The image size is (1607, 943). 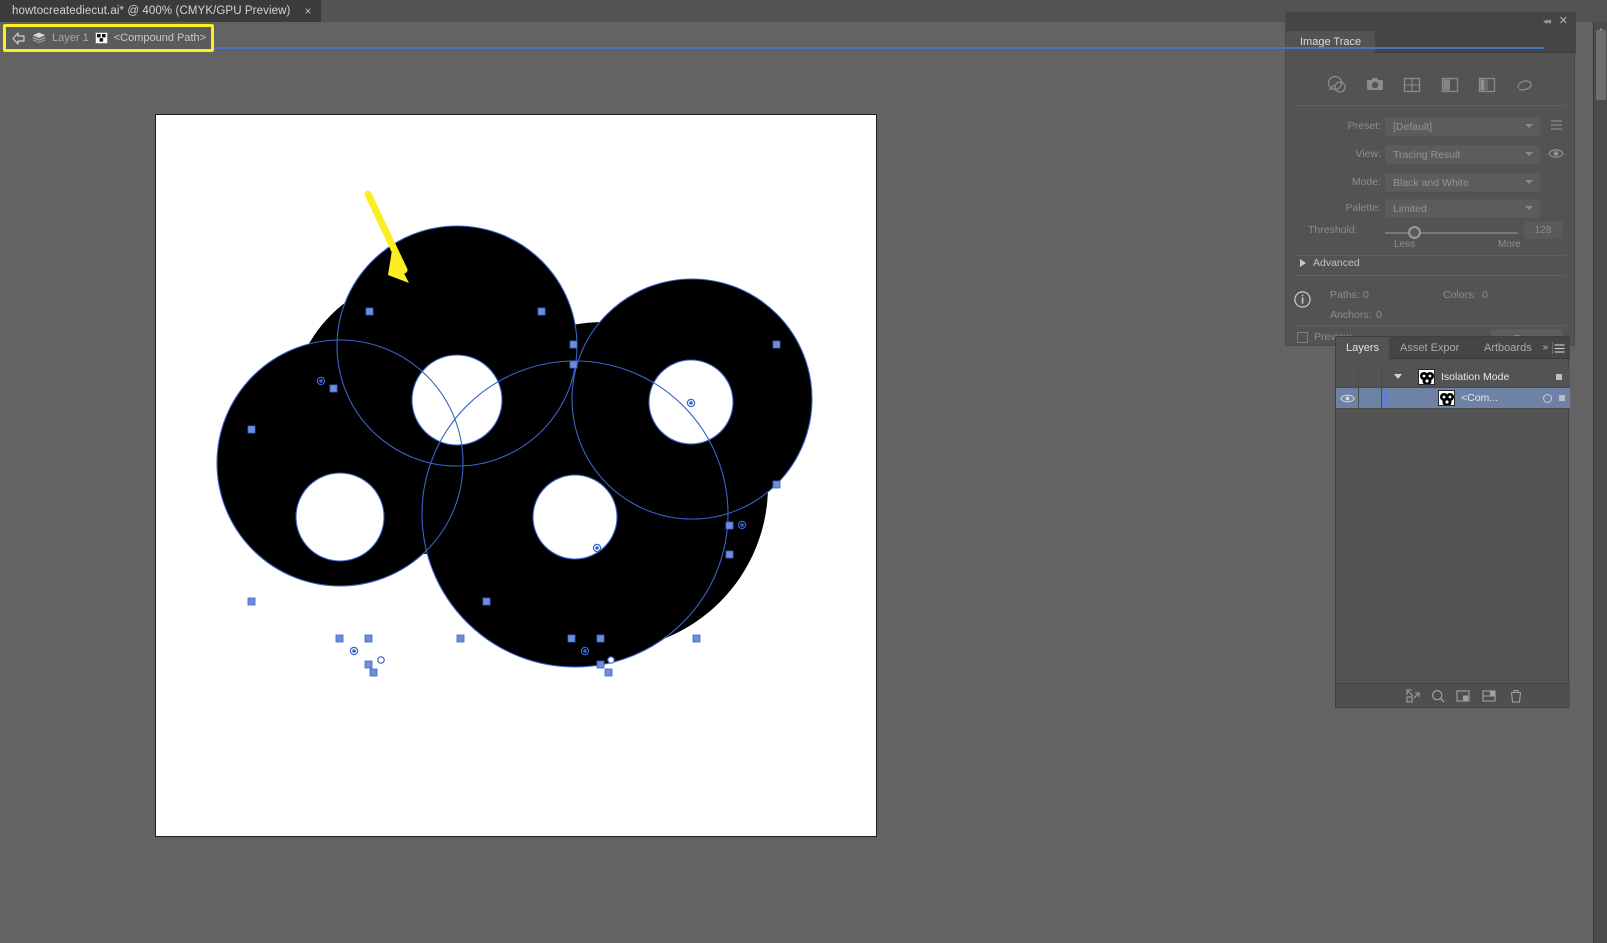 What do you see at coordinates (1556, 125) in the screenshot?
I see `preset-menu-icon` at bounding box center [1556, 125].